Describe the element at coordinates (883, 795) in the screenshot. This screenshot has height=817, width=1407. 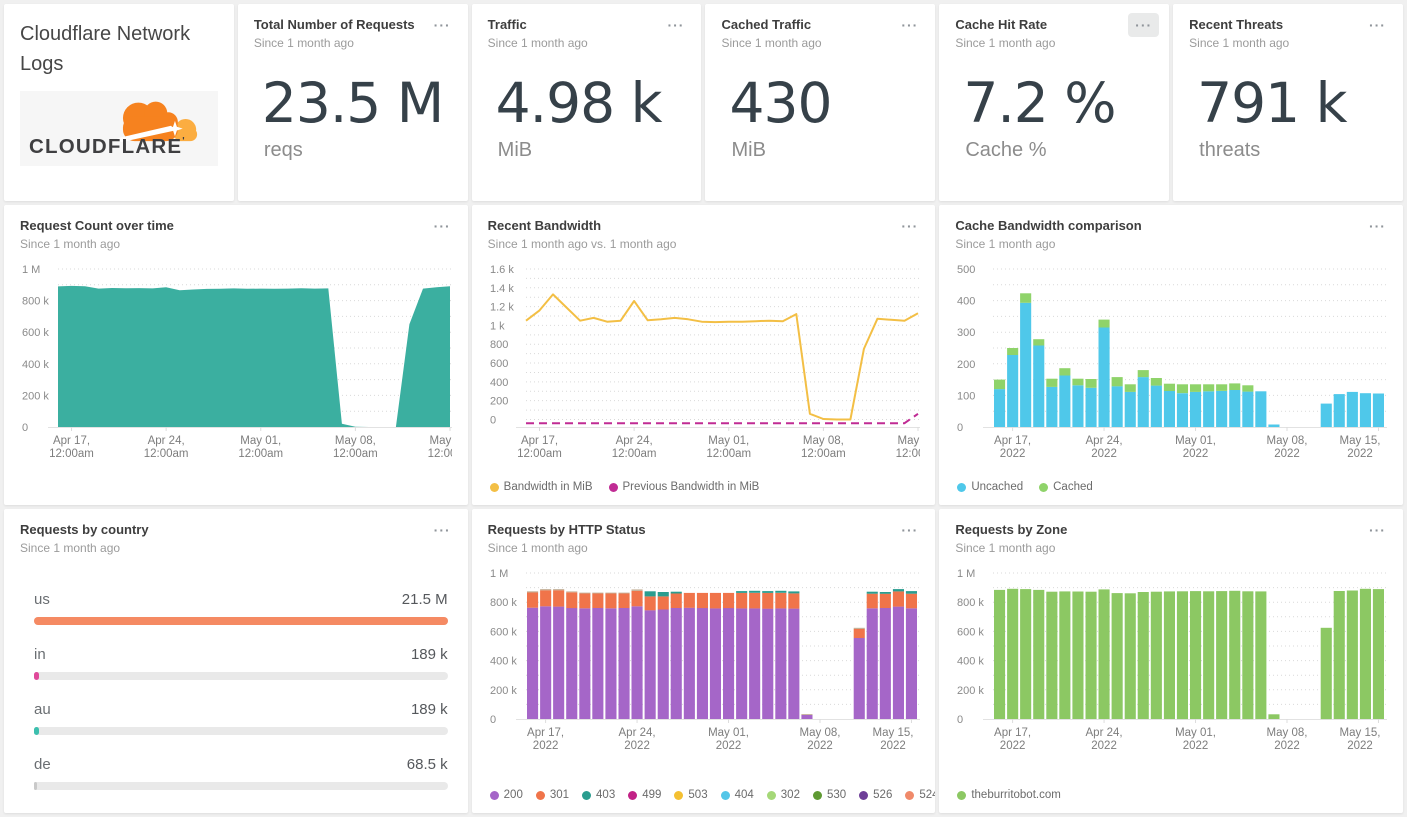
I see `legend-label: 526` at that location.